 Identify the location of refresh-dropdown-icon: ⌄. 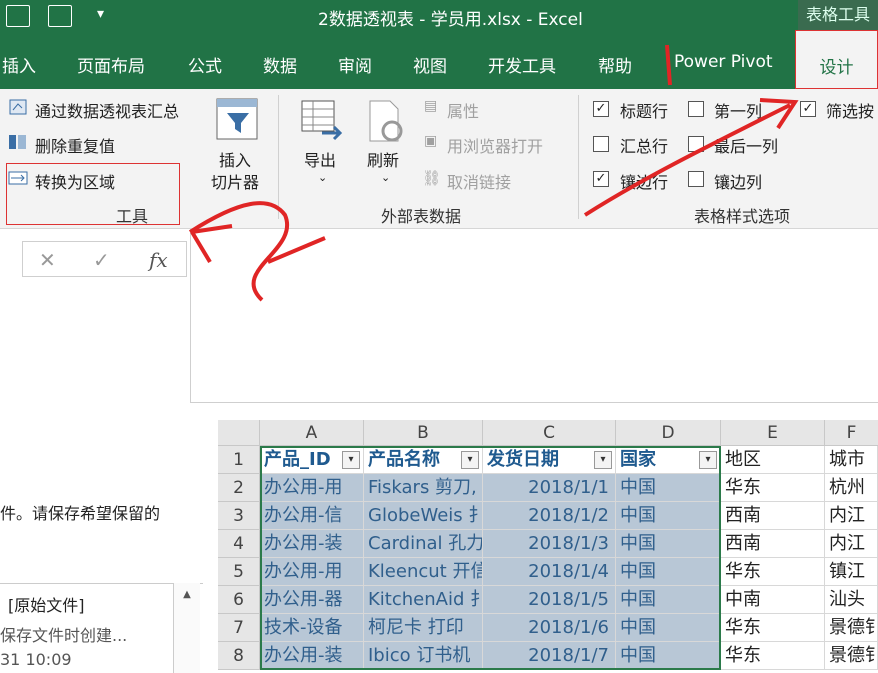
(385, 177).